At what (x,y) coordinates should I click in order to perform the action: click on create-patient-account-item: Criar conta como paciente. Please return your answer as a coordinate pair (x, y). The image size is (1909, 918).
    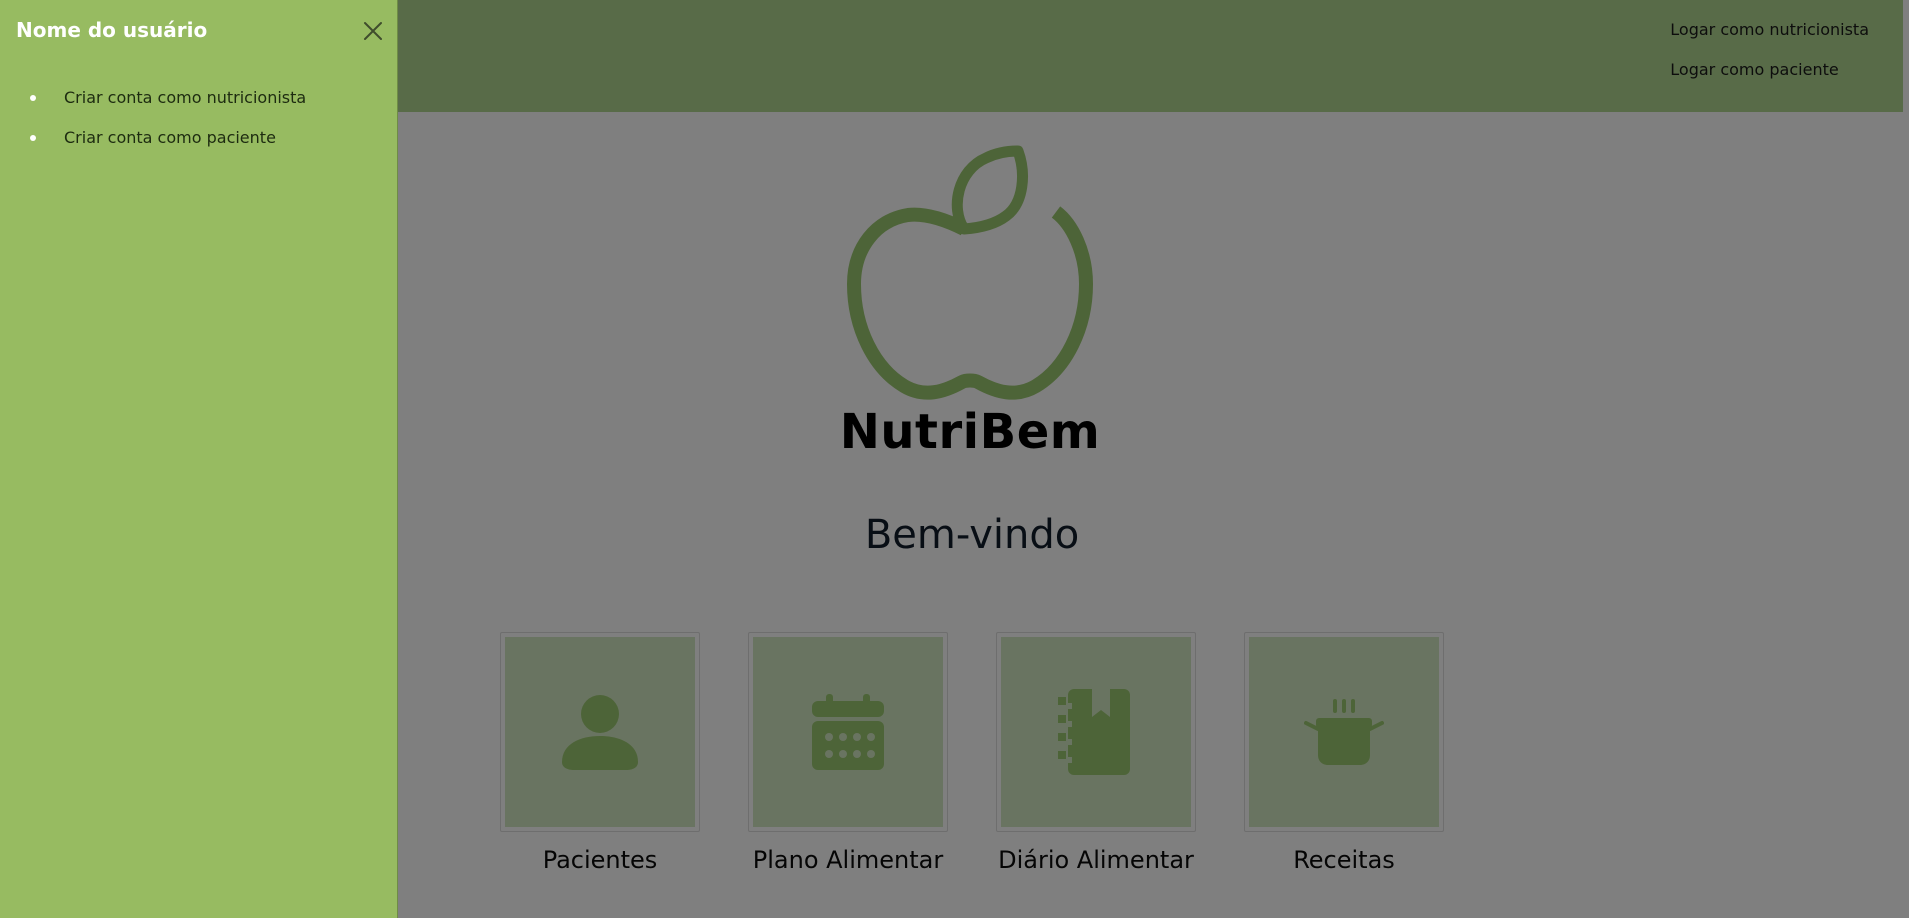
    Looking at the image, I should click on (153, 144).